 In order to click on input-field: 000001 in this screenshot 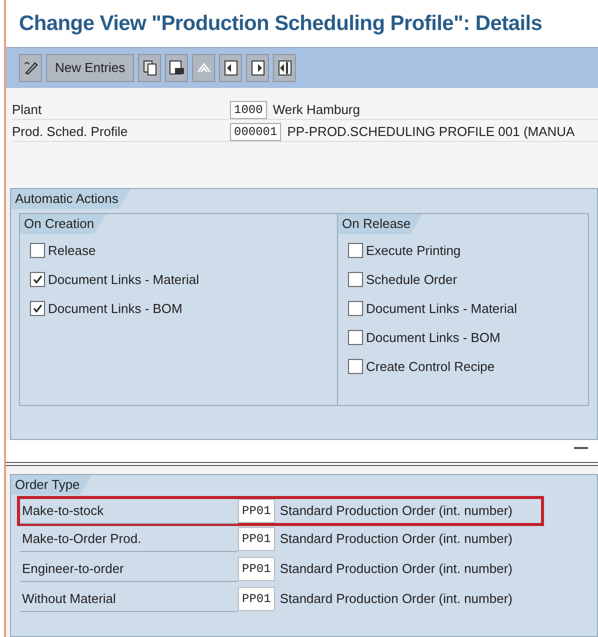, I will do `click(256, 131)`.